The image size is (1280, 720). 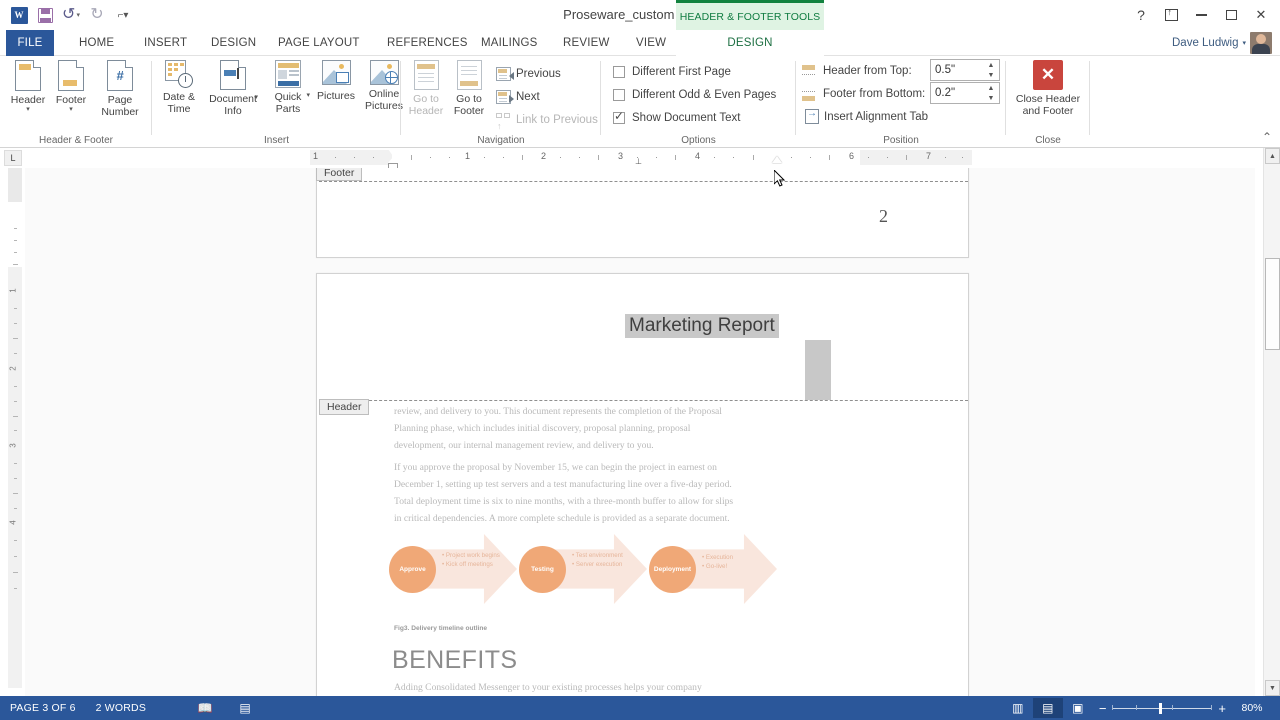 What do you see at coordinates (965, 93) in the screenshot?
I see `footer-from-bottom-input: 0.2" ▲ ▼` at bounding box center [965, 93].